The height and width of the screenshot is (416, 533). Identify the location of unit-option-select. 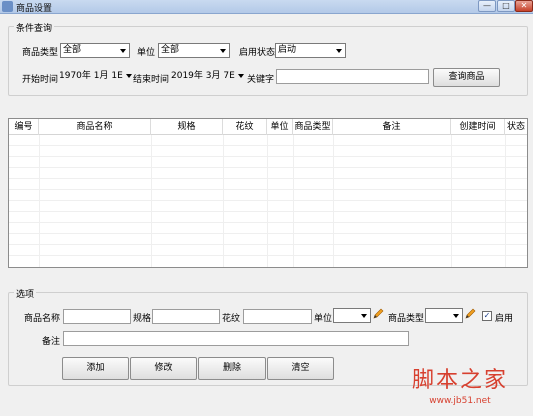
(352, 315).